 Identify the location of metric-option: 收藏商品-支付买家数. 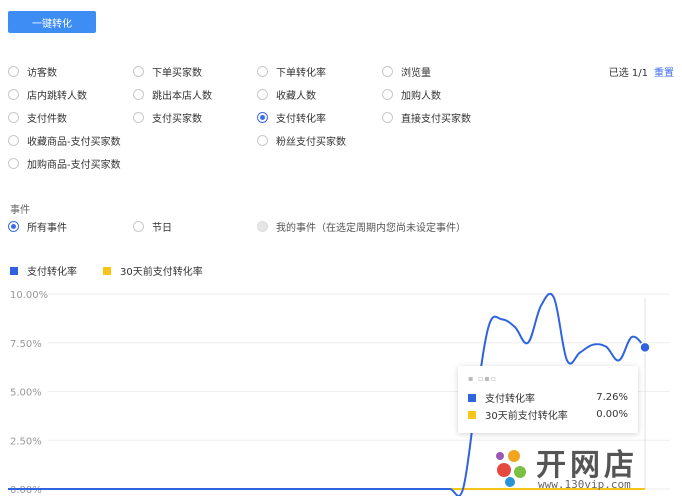
(64, 140).